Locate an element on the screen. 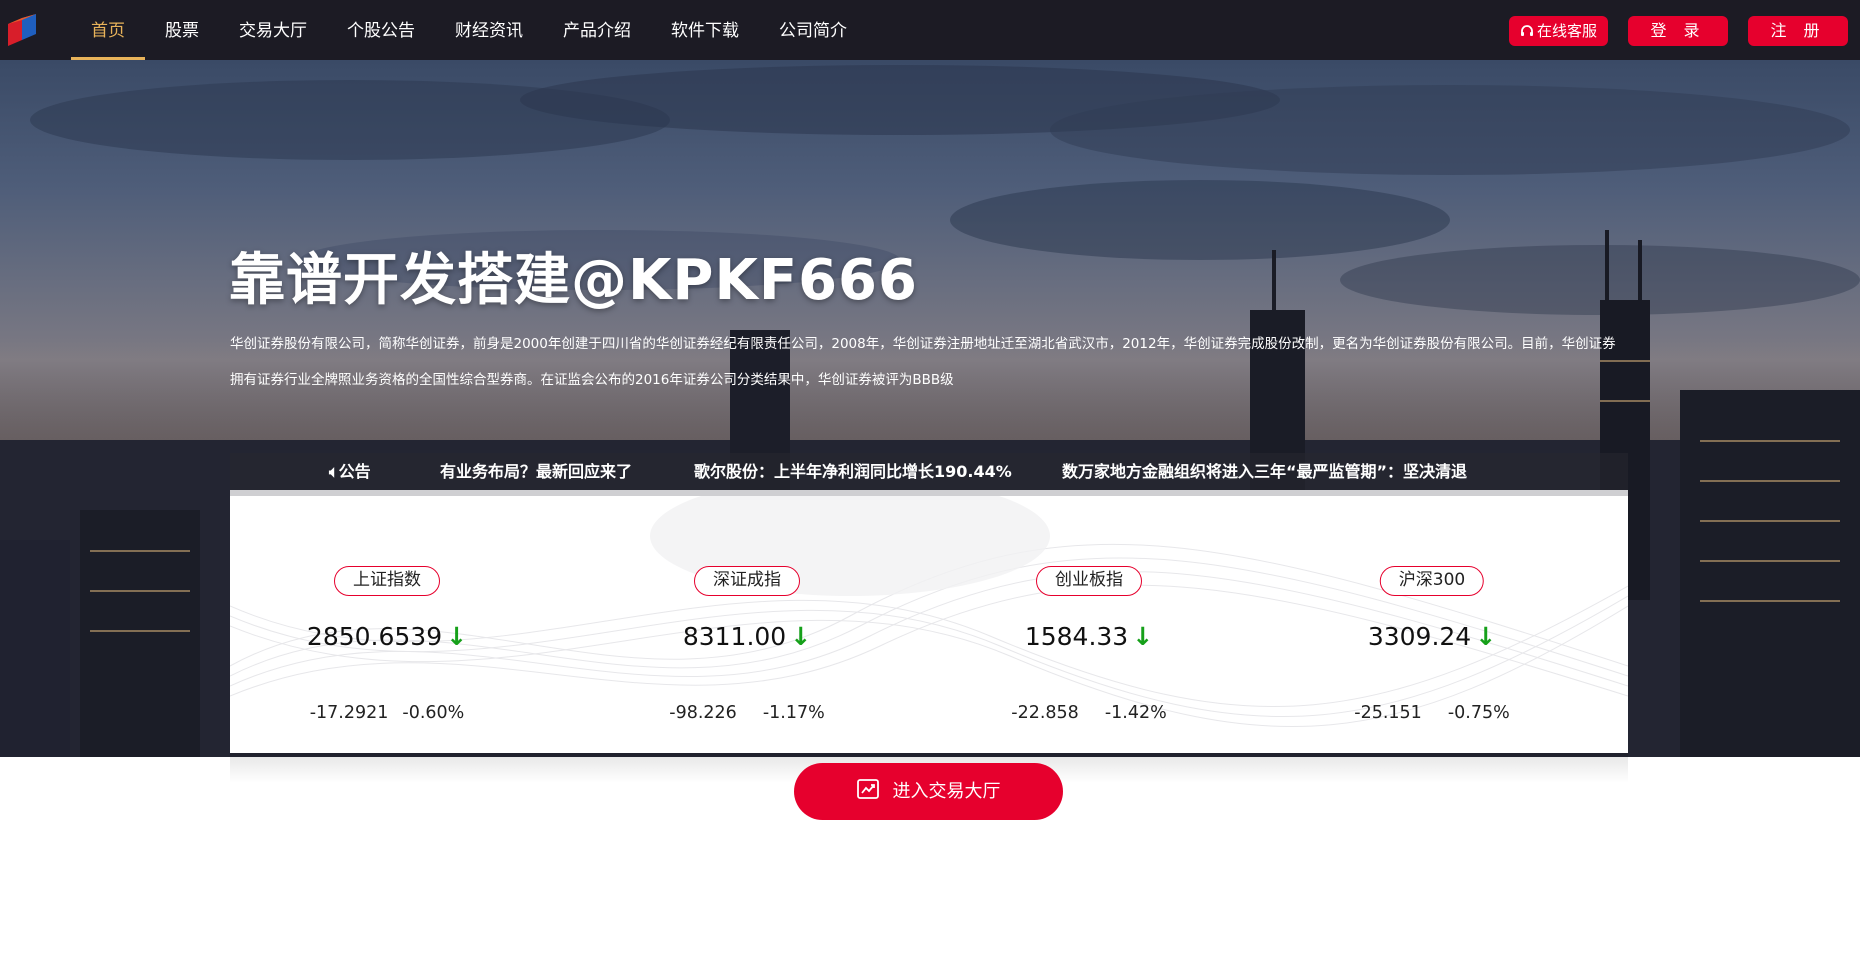 The height and width of the screenshot is (966, 1860). enter-trading-hall-button: 进入交易大厅 is located at coordinates (928, 791).